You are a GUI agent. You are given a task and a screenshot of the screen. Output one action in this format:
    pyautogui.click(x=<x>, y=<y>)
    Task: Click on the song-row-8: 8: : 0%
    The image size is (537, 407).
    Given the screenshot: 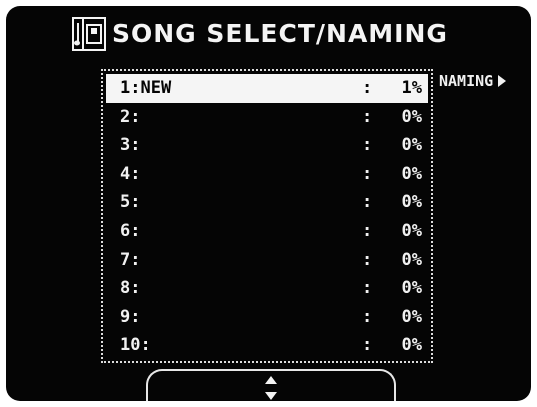 What is the action you would take?
    pyautogui.click(x=267, y=288)
    